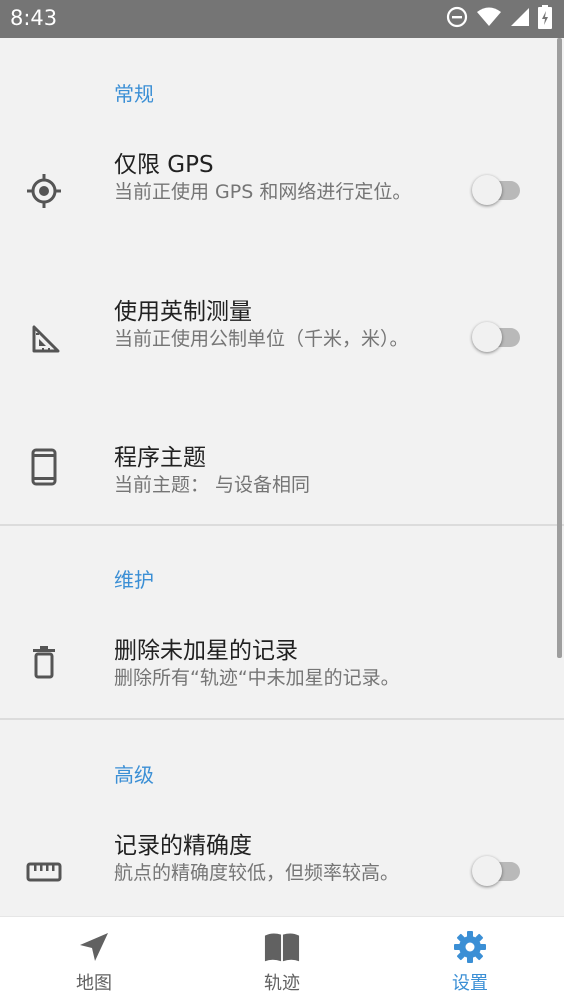 The width and height of the screenshot is (564, 1004). I want to click on gps-only-toggle, so click(498, 190).